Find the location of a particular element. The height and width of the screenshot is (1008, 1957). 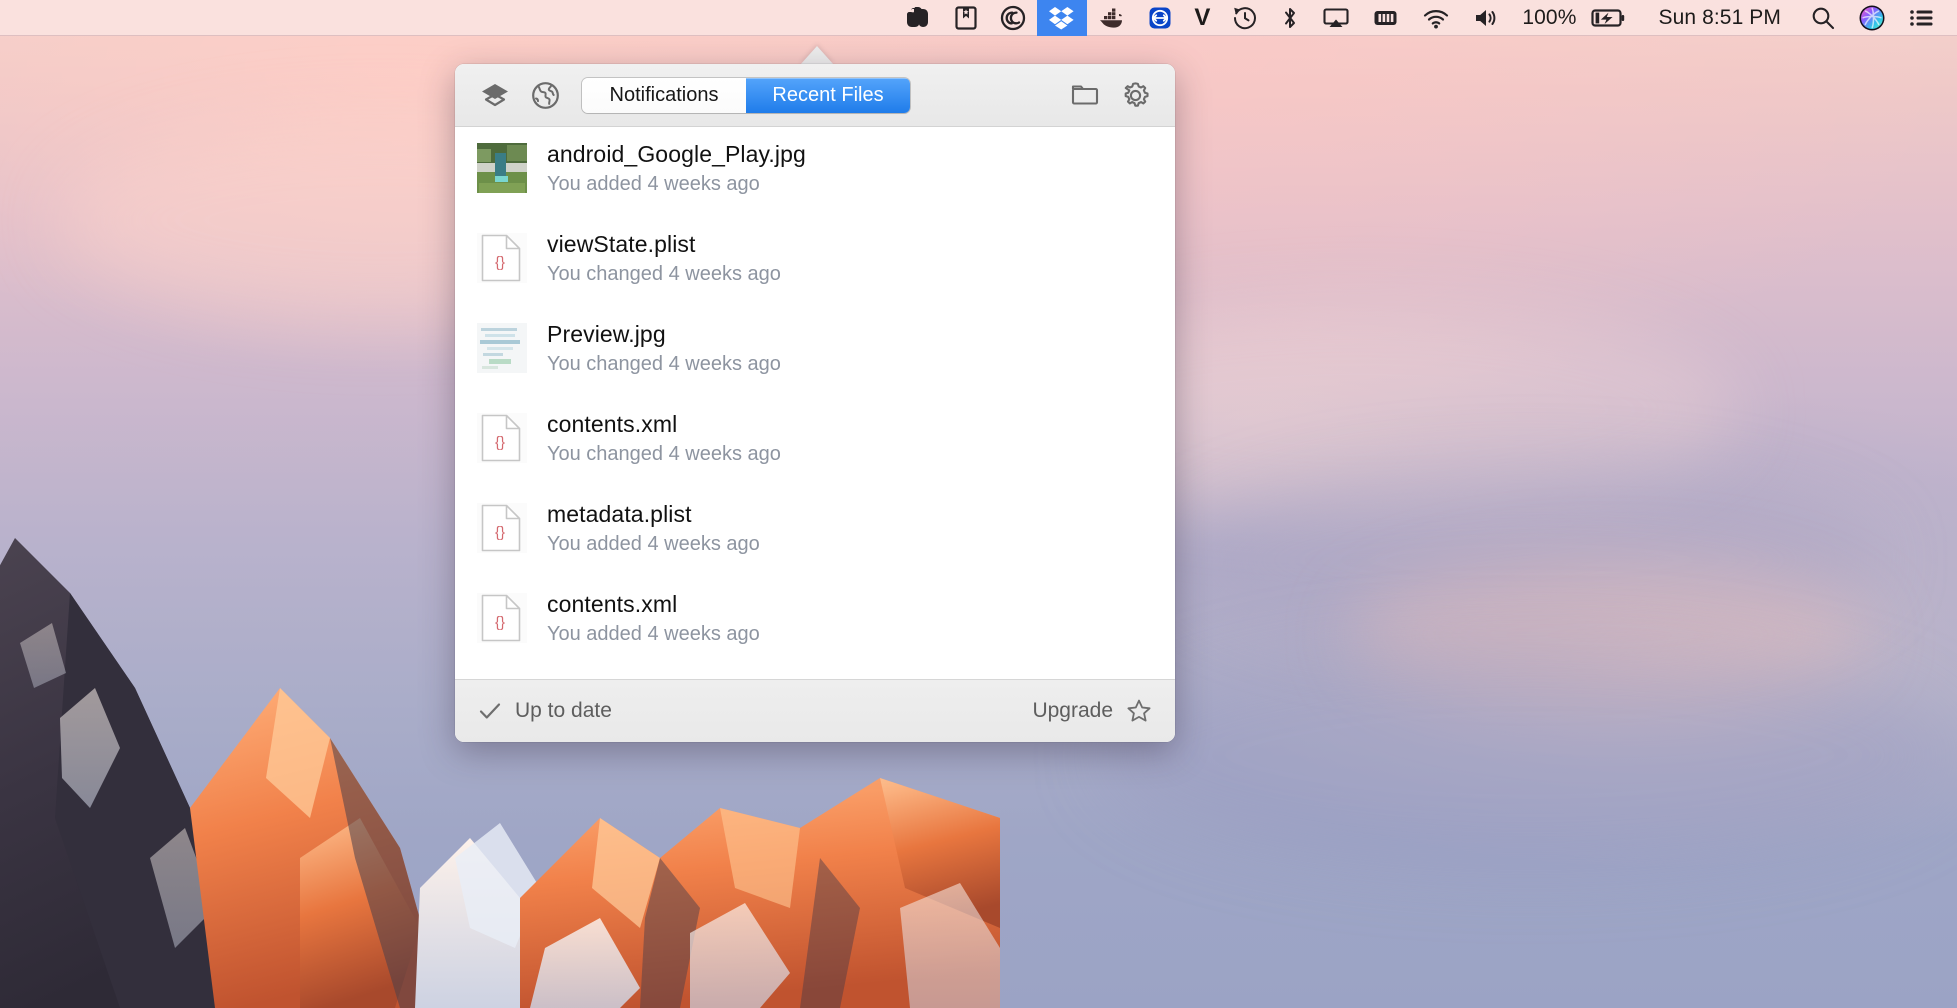

folder-icon is located at coordinates (1085, 95).